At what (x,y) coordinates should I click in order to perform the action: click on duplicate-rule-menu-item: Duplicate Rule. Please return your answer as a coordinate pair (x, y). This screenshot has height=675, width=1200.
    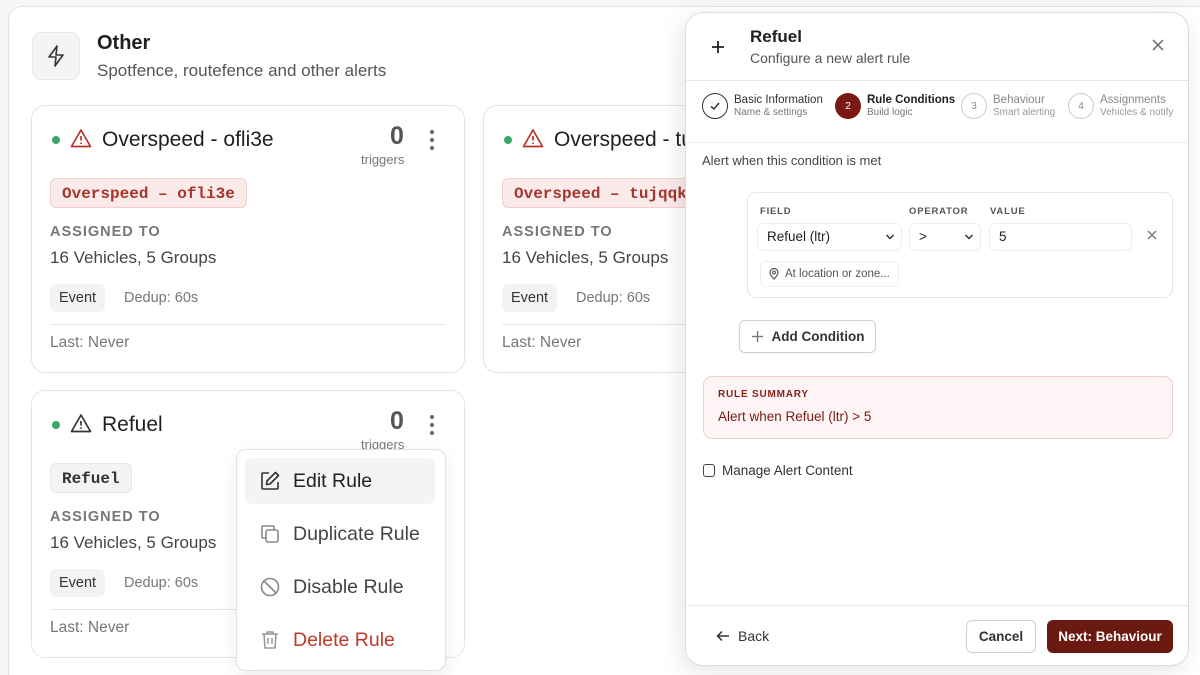
    Looking at the image, I should click on (340, 534).